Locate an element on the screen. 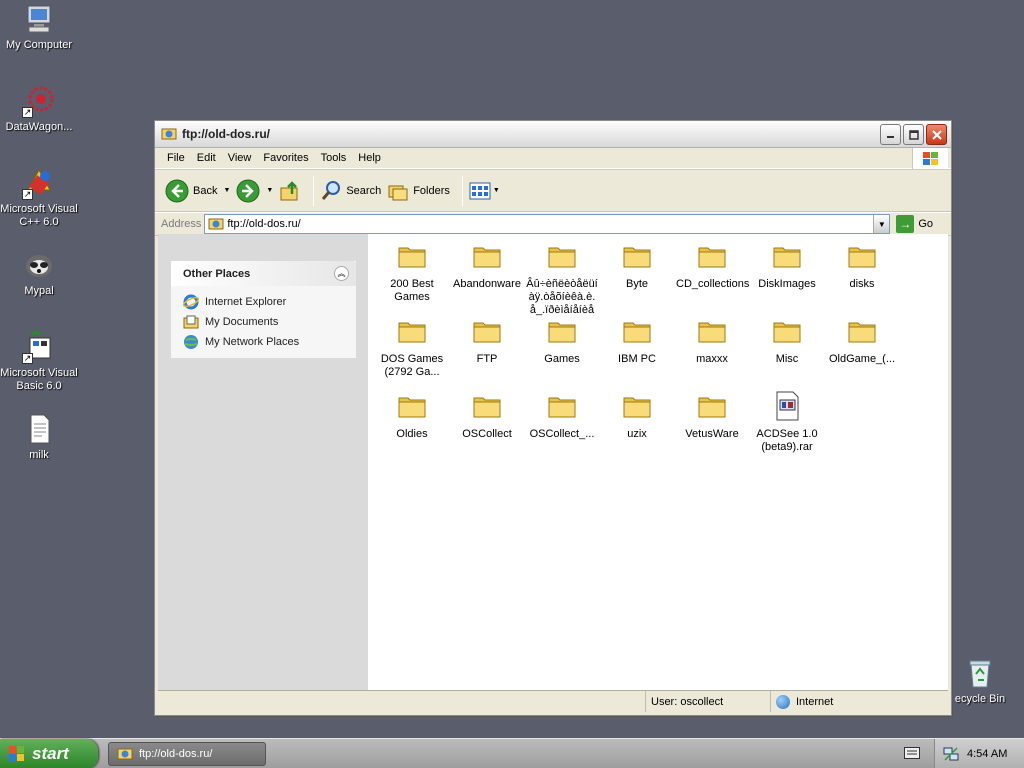 This screenshot has height=768, width=1024. up-folder-icon is located at coordinates (289, 190).